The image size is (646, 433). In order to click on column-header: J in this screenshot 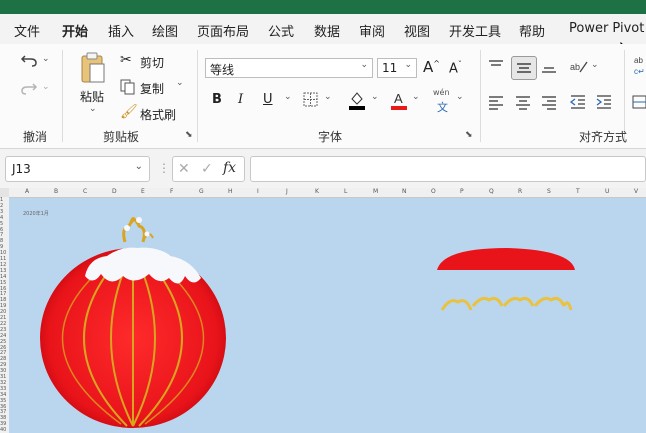, I will do `click(287, 191)`.